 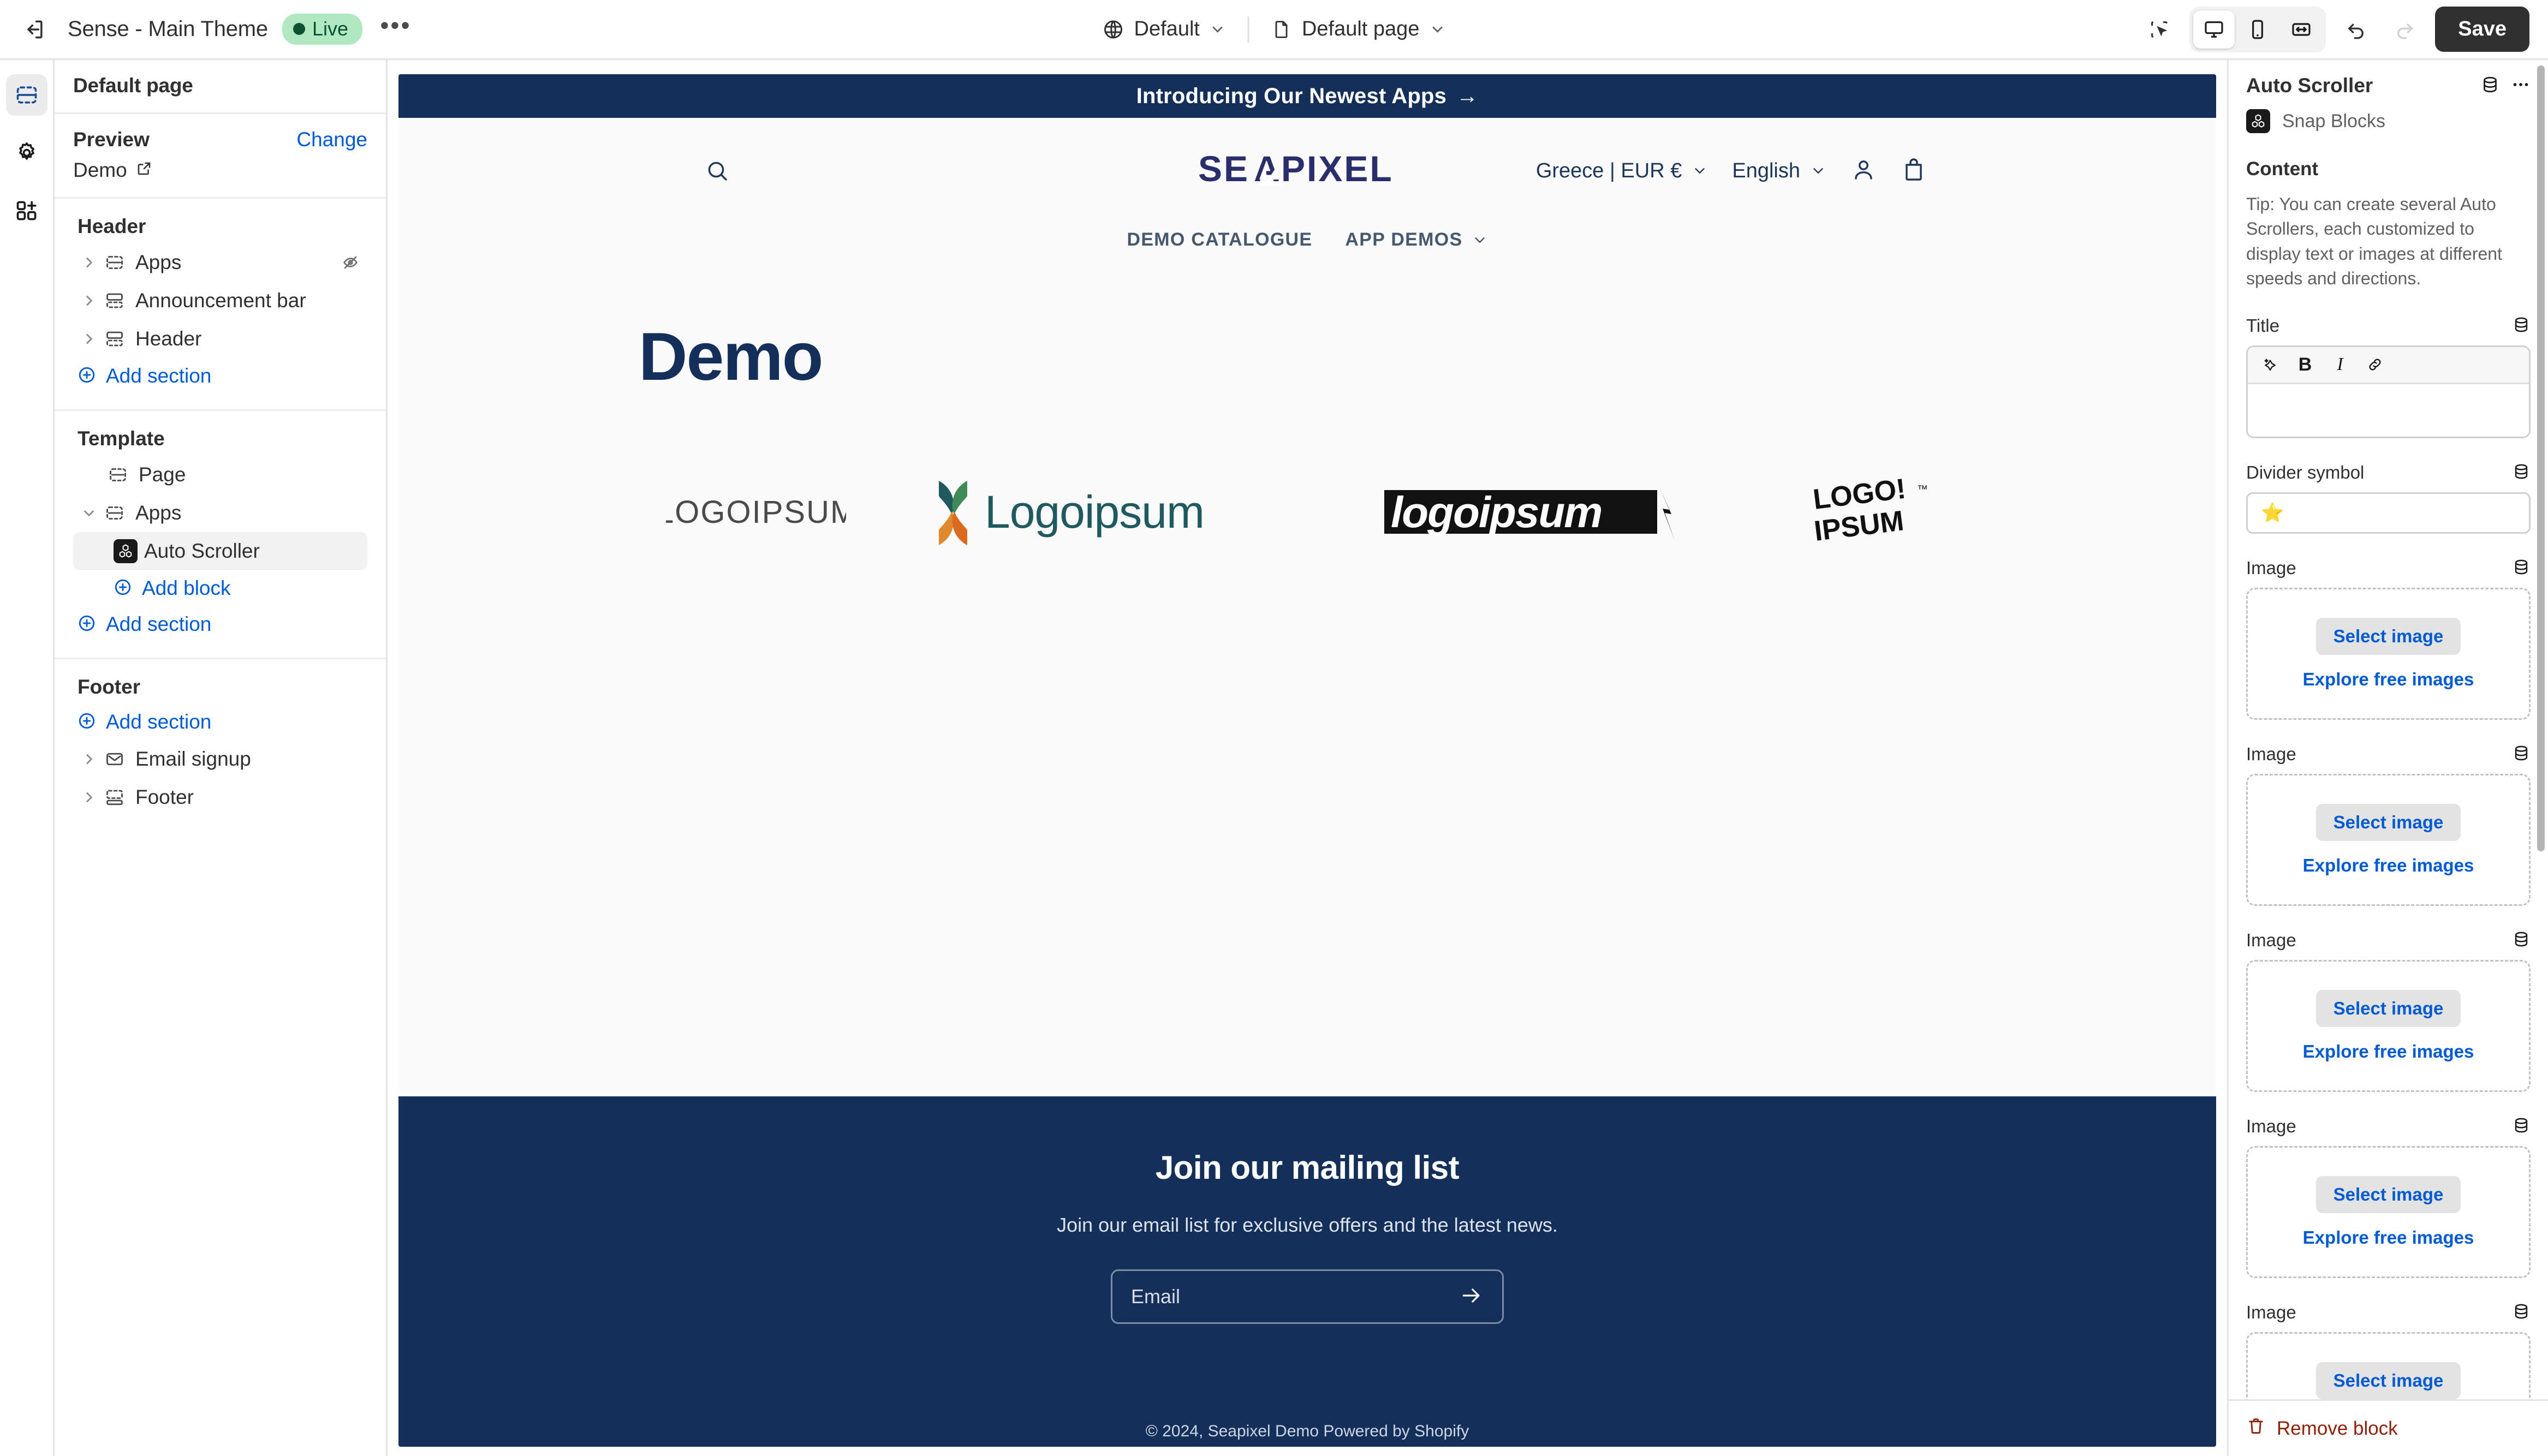 I want to click on search-icon, so click(x=717, y=171).